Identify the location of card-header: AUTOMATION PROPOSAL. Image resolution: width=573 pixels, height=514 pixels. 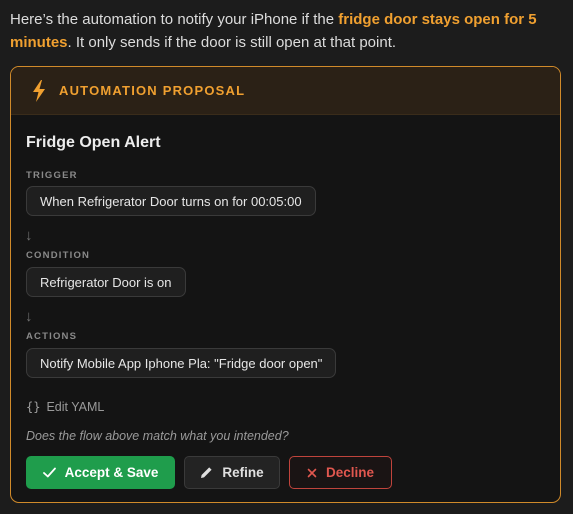
(285, 91).